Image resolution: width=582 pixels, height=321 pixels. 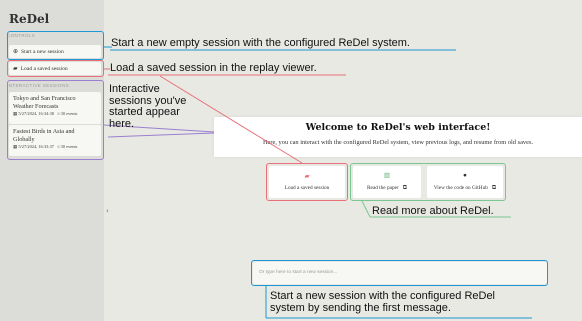 I want to click on interactive-annotation-line: here., so click(x=122, y=123).